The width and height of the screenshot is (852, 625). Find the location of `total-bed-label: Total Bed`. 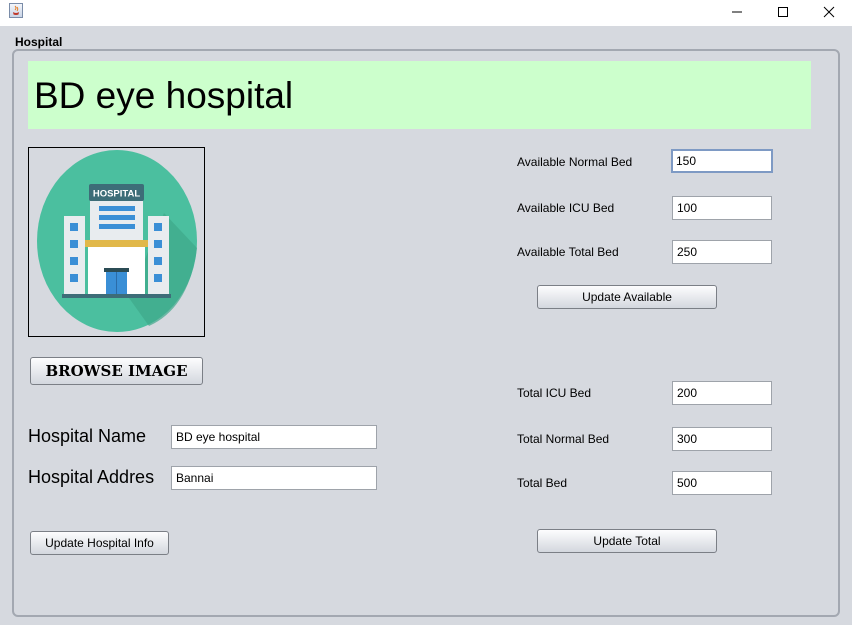

total-bed-label: Total Bed is located at coordinates (542, 483).